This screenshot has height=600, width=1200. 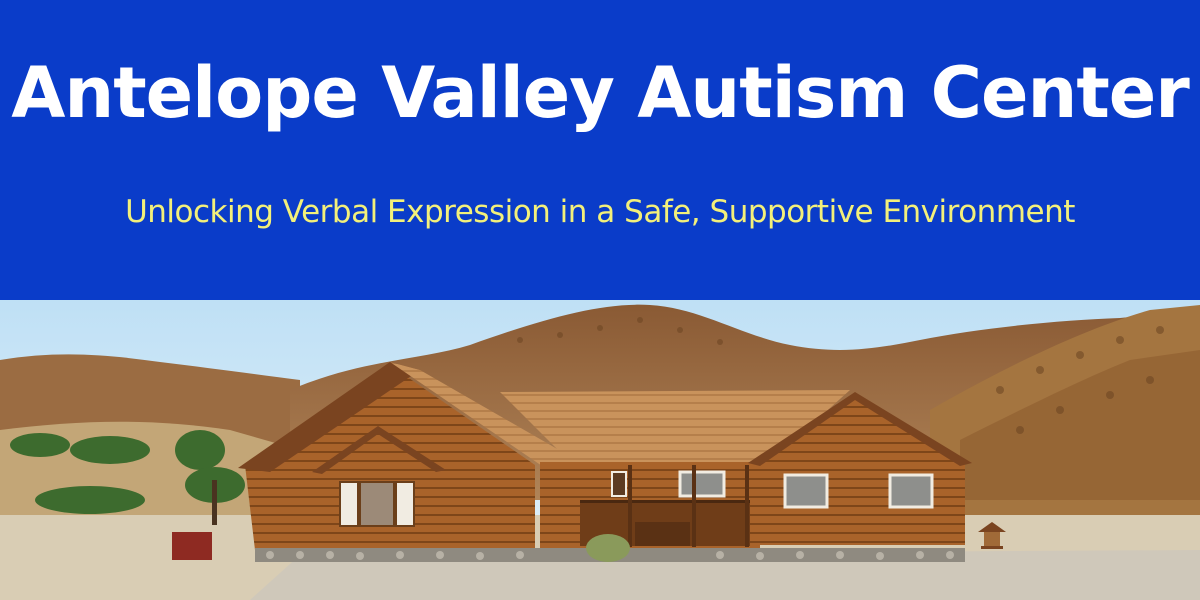 What do you see at coordinates (600, 93) in the screenshot?
I see `page-title: Antelope Valley Autism Center` at bounding box center [600, 93].